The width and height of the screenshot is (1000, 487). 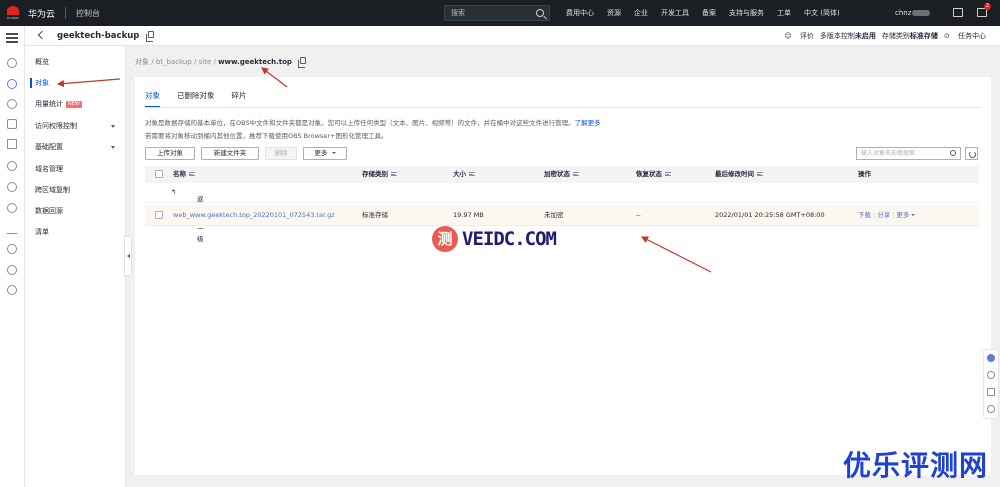 What do you see at coordinates (588, 123) in the screenshot?
I see `learn-more-link: 了解更多` at bounding box center [588, 123].